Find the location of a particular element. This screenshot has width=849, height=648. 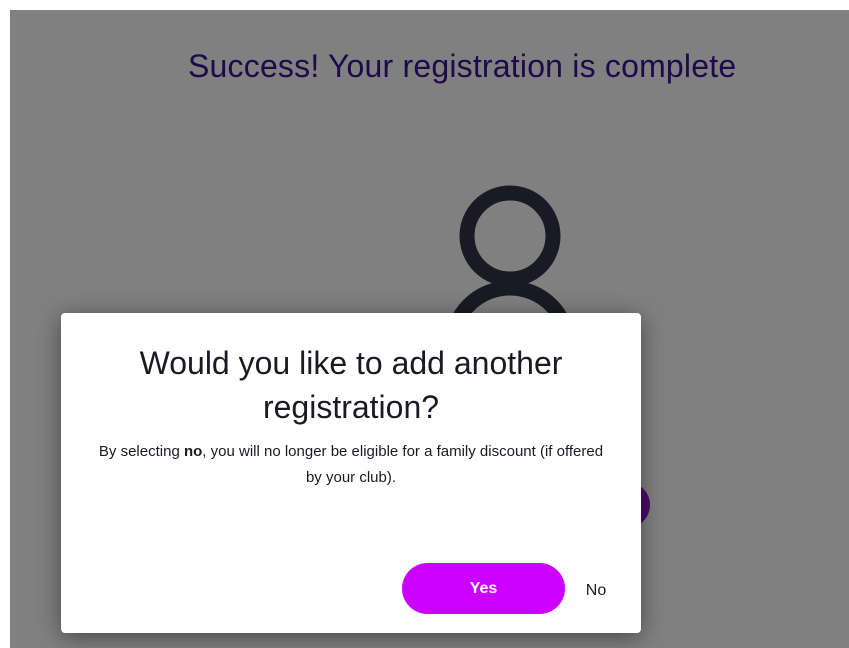

page-title: Success! Your registration is complete is located at coordinates (462, 66).